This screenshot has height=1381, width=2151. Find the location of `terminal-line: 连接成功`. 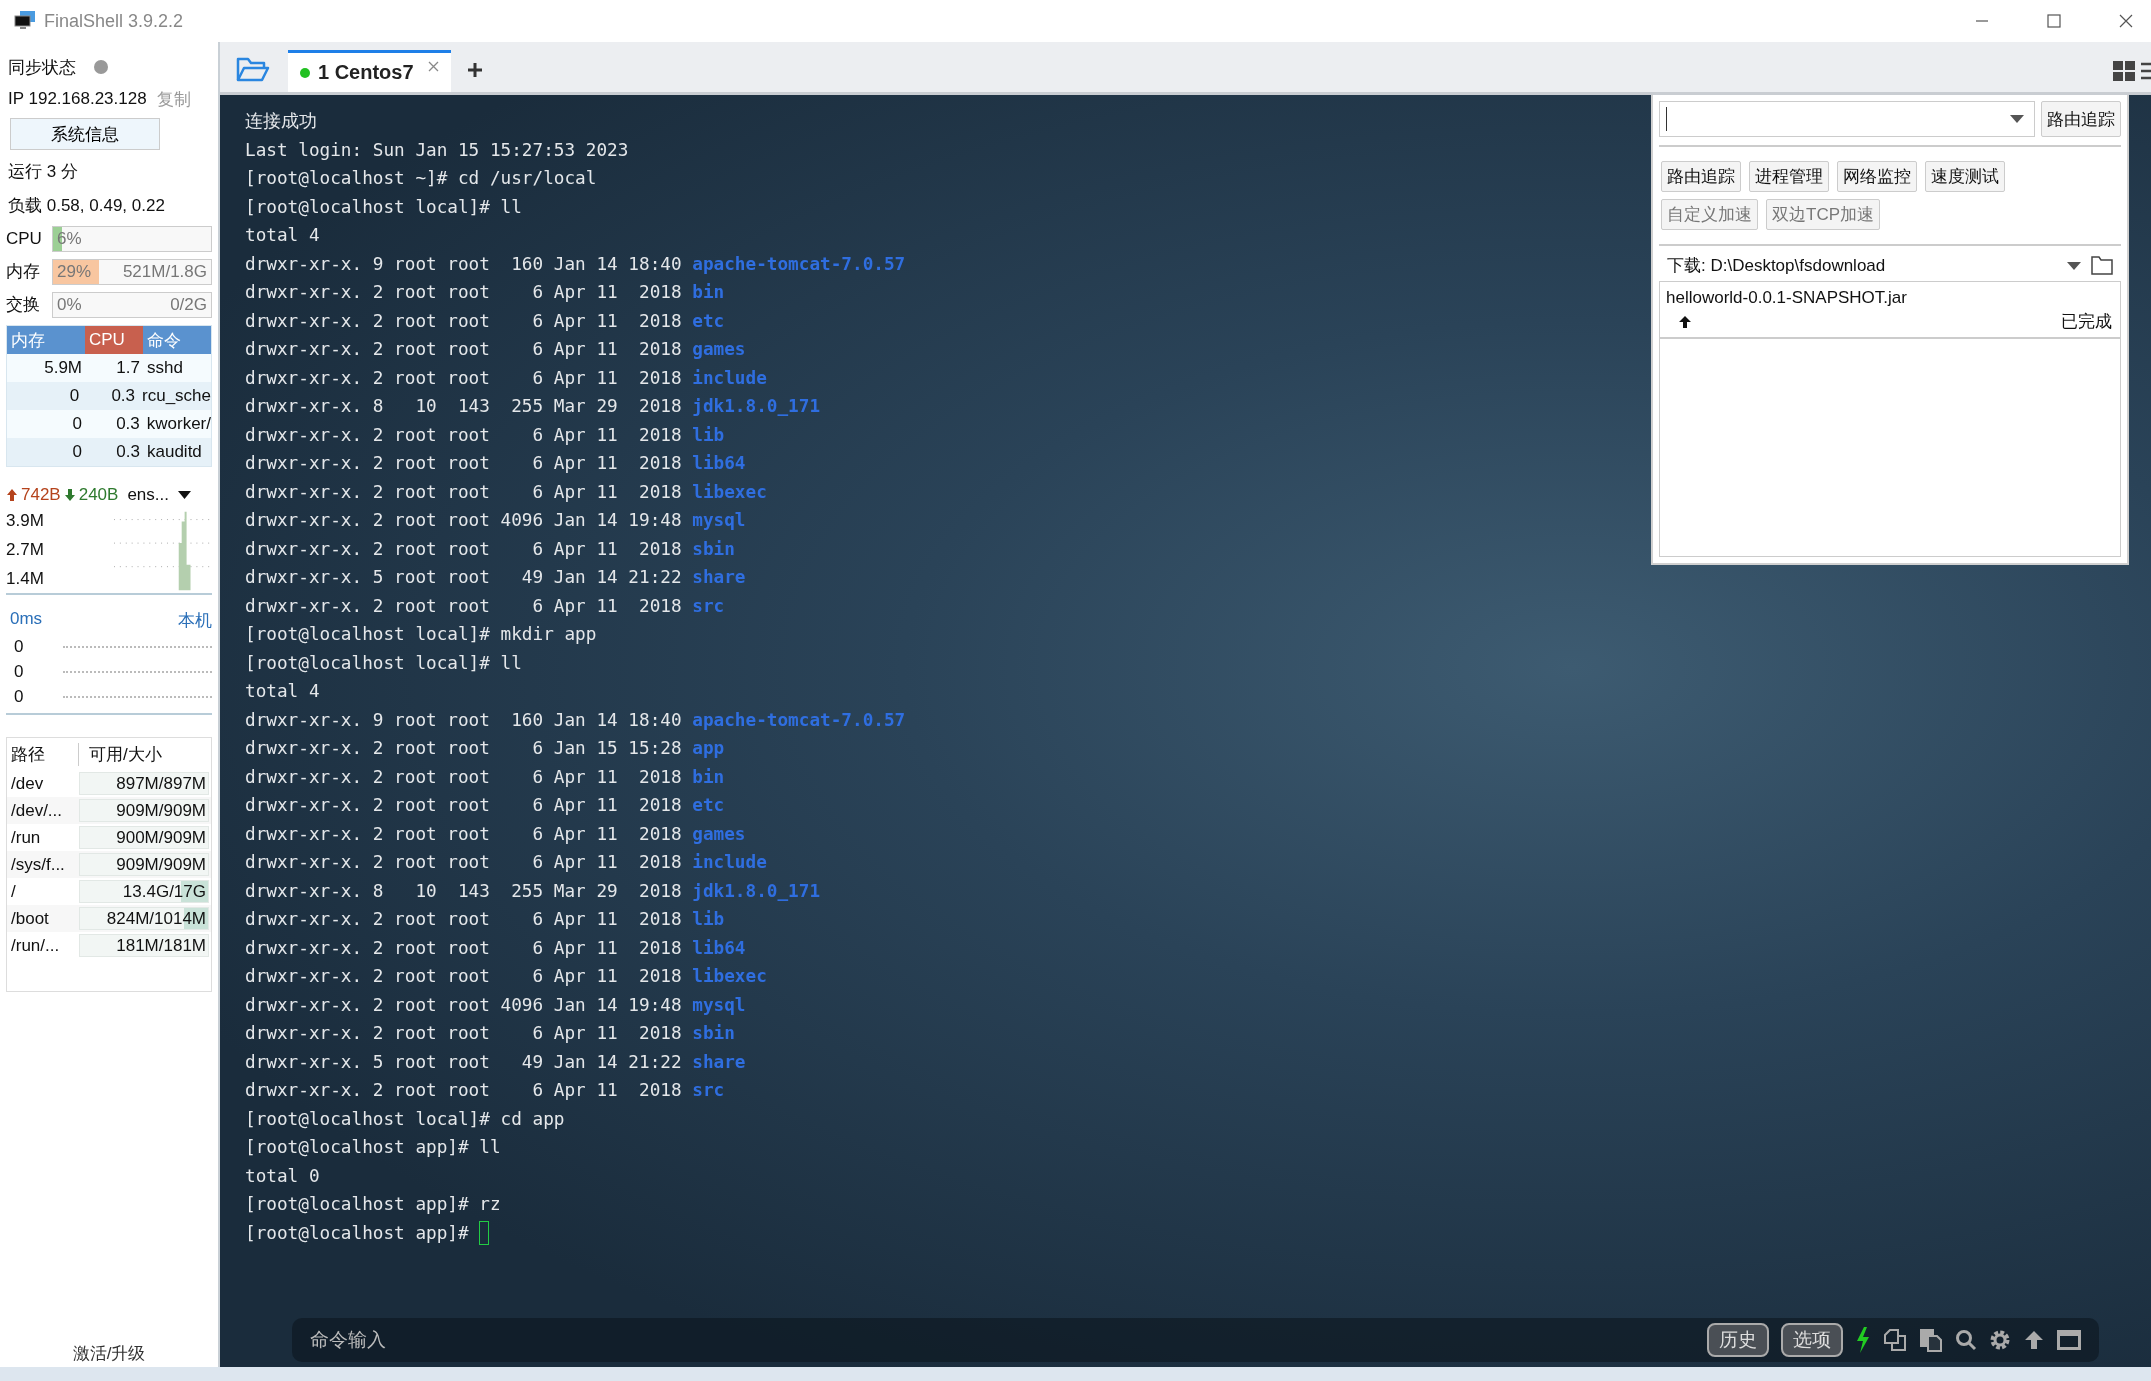

terminal-line: 连接成功 is located at coordinates (281, 122).